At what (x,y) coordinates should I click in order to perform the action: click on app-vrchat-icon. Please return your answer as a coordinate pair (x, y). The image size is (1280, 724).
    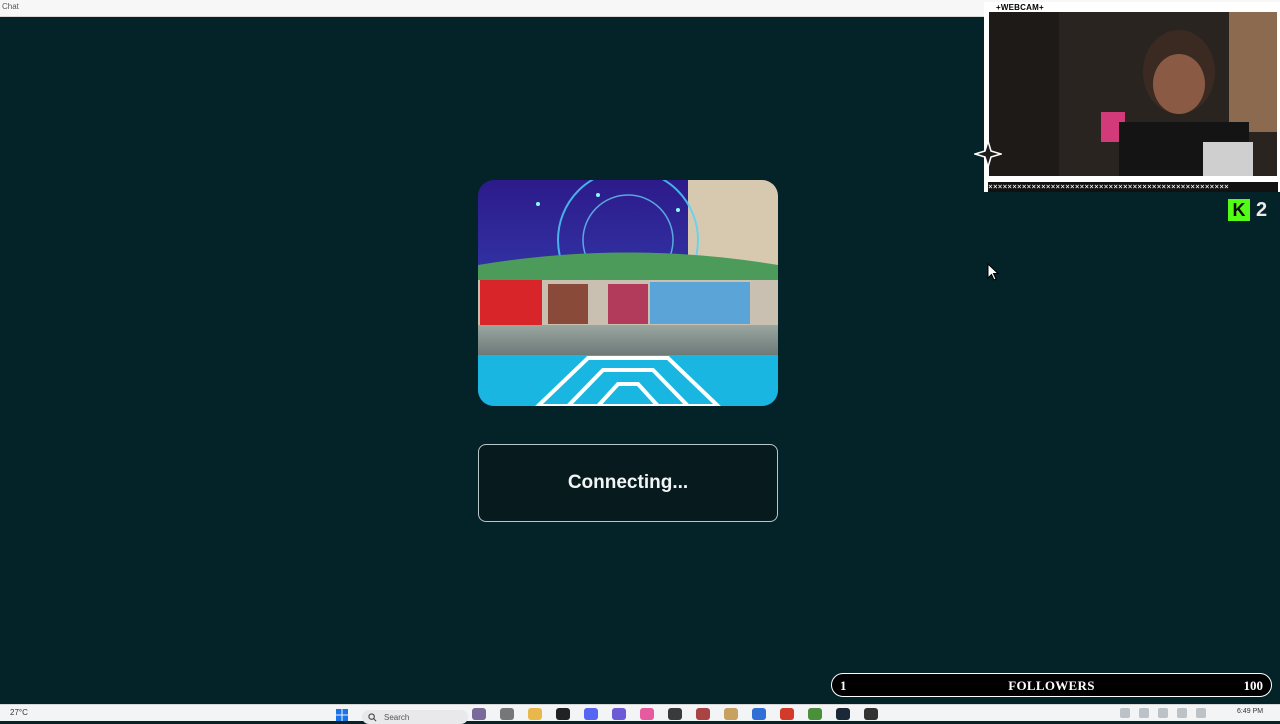
    Looking at the image, I should click on (871, 714).